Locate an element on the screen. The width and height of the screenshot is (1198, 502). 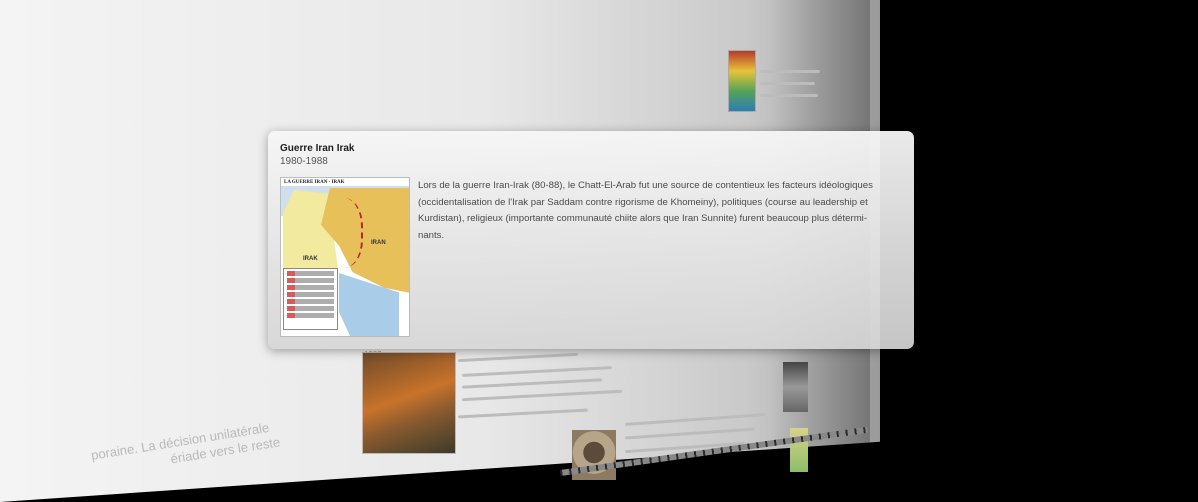
background-card-photo is located at coordinates (795, 387).